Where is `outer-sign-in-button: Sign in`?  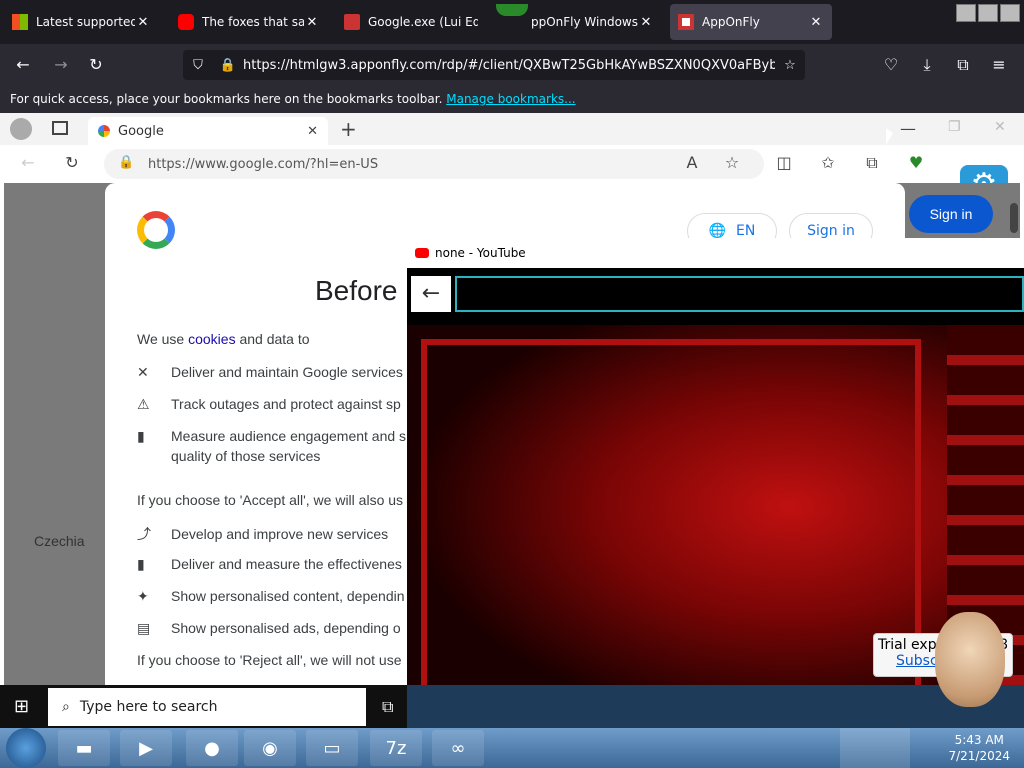 outer-sign-in-button: Sign in is located at coordinates (951, 214).